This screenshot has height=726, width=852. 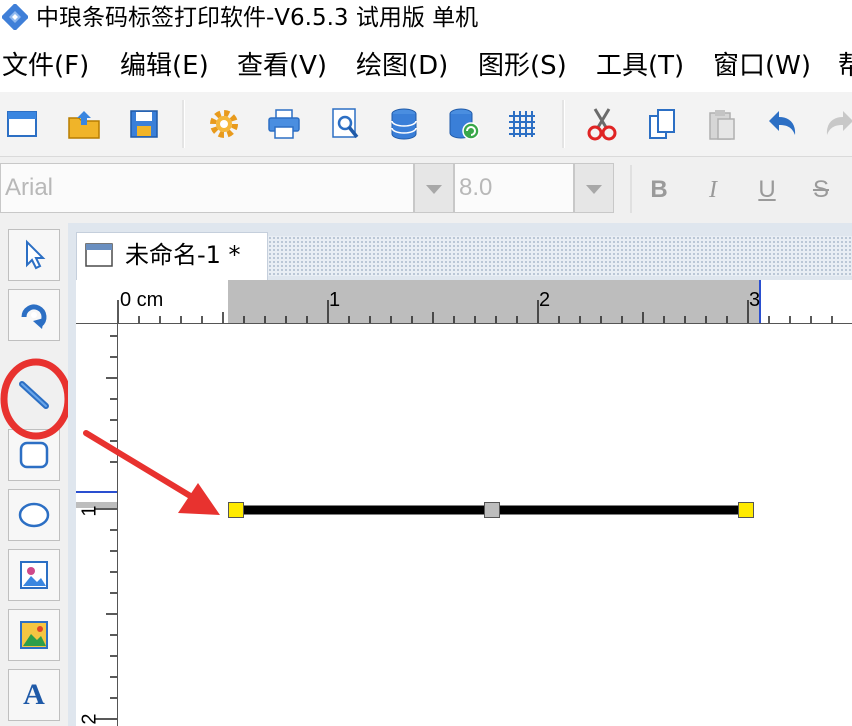 I want to click on cut-button, so click(x=602, y=124).